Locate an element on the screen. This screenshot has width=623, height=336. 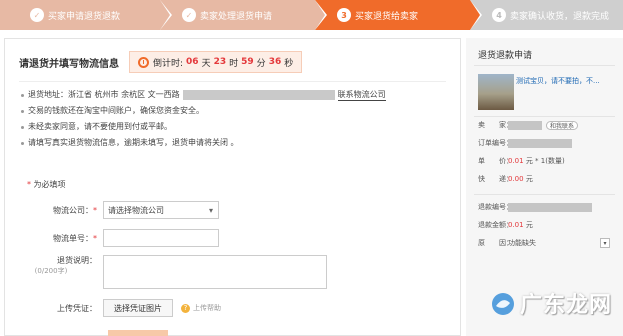
watermark: 广东龙网 is located at coordinates (554, 307).